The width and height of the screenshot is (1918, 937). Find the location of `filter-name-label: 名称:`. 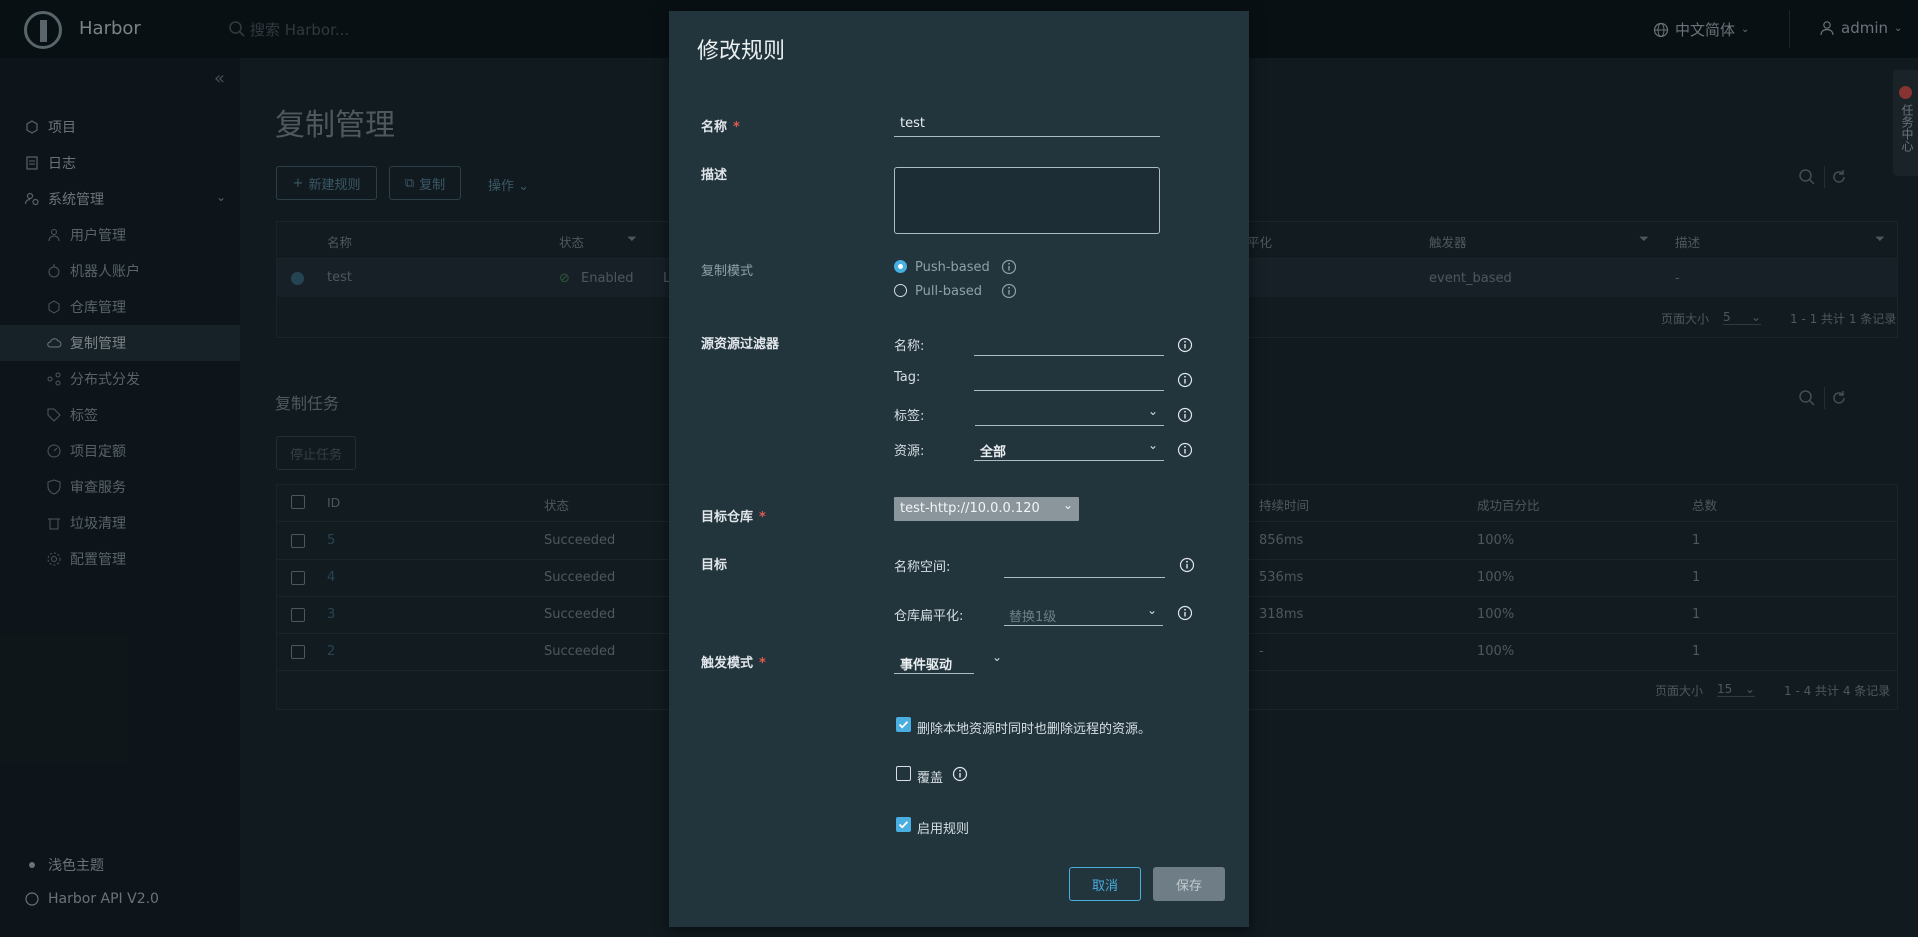

filter-name-label: 名称: is located at coordinates (909, 346).